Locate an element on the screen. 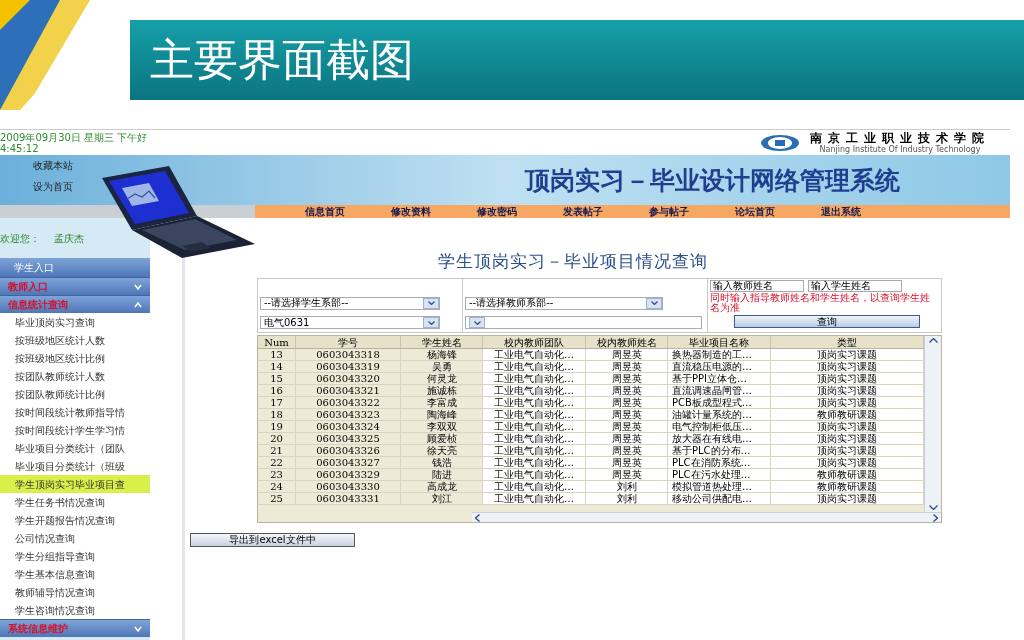  school-logo-icon is located at coordinates (780, 142).